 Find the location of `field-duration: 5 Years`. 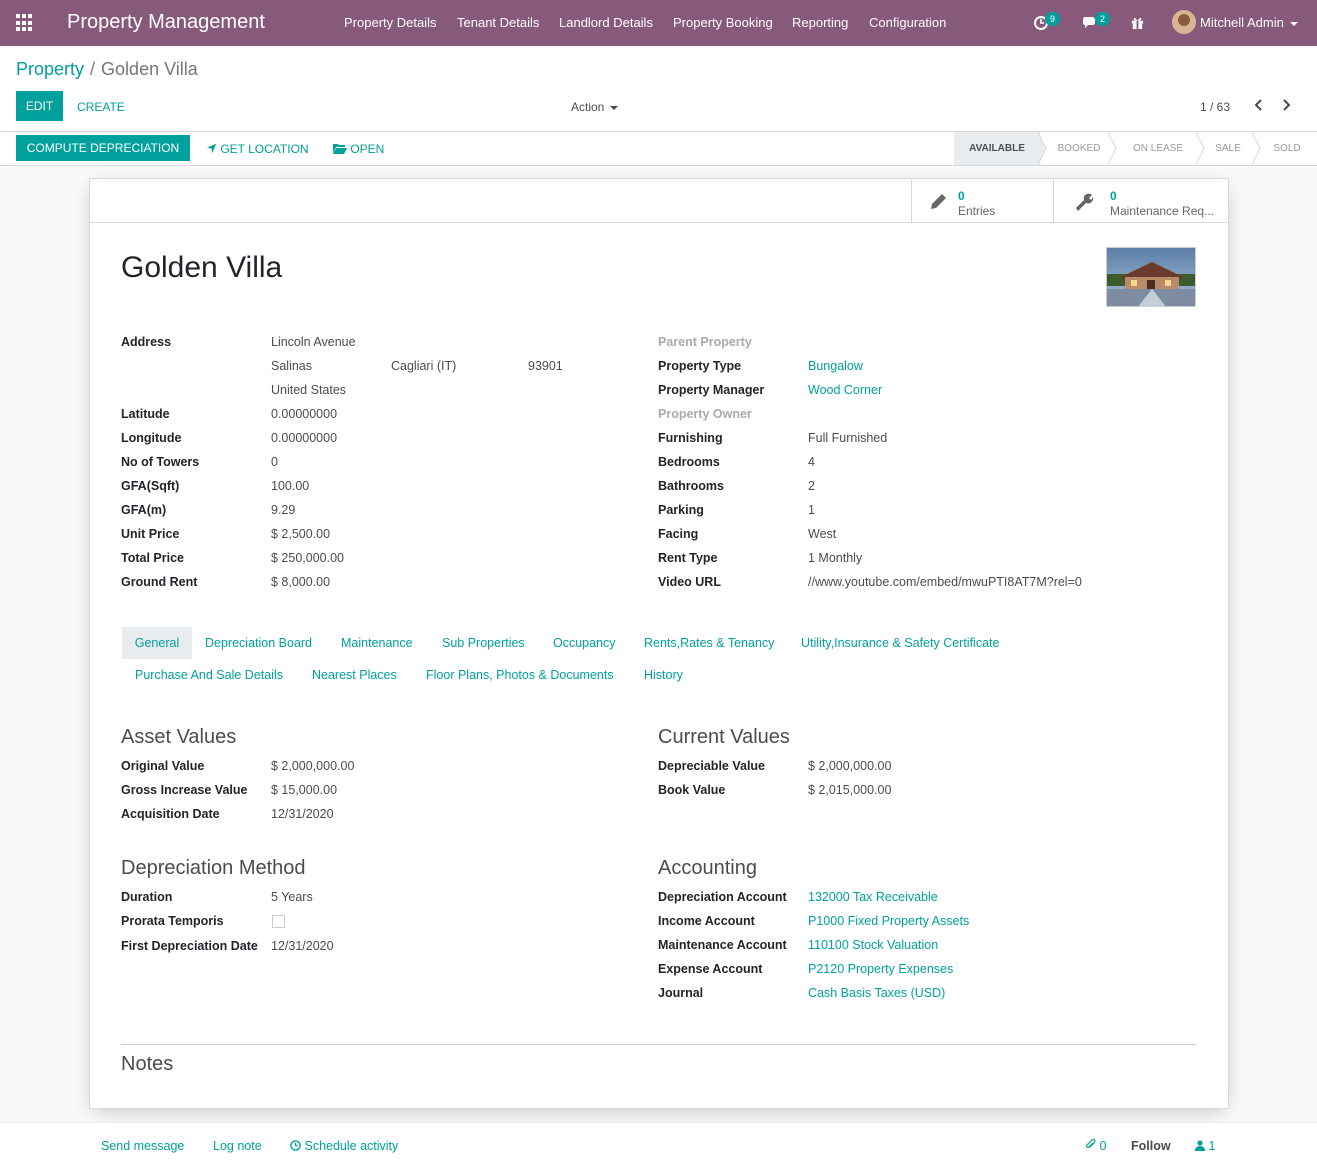

field-duration: 5 Years is located at coordinates (292, 897).